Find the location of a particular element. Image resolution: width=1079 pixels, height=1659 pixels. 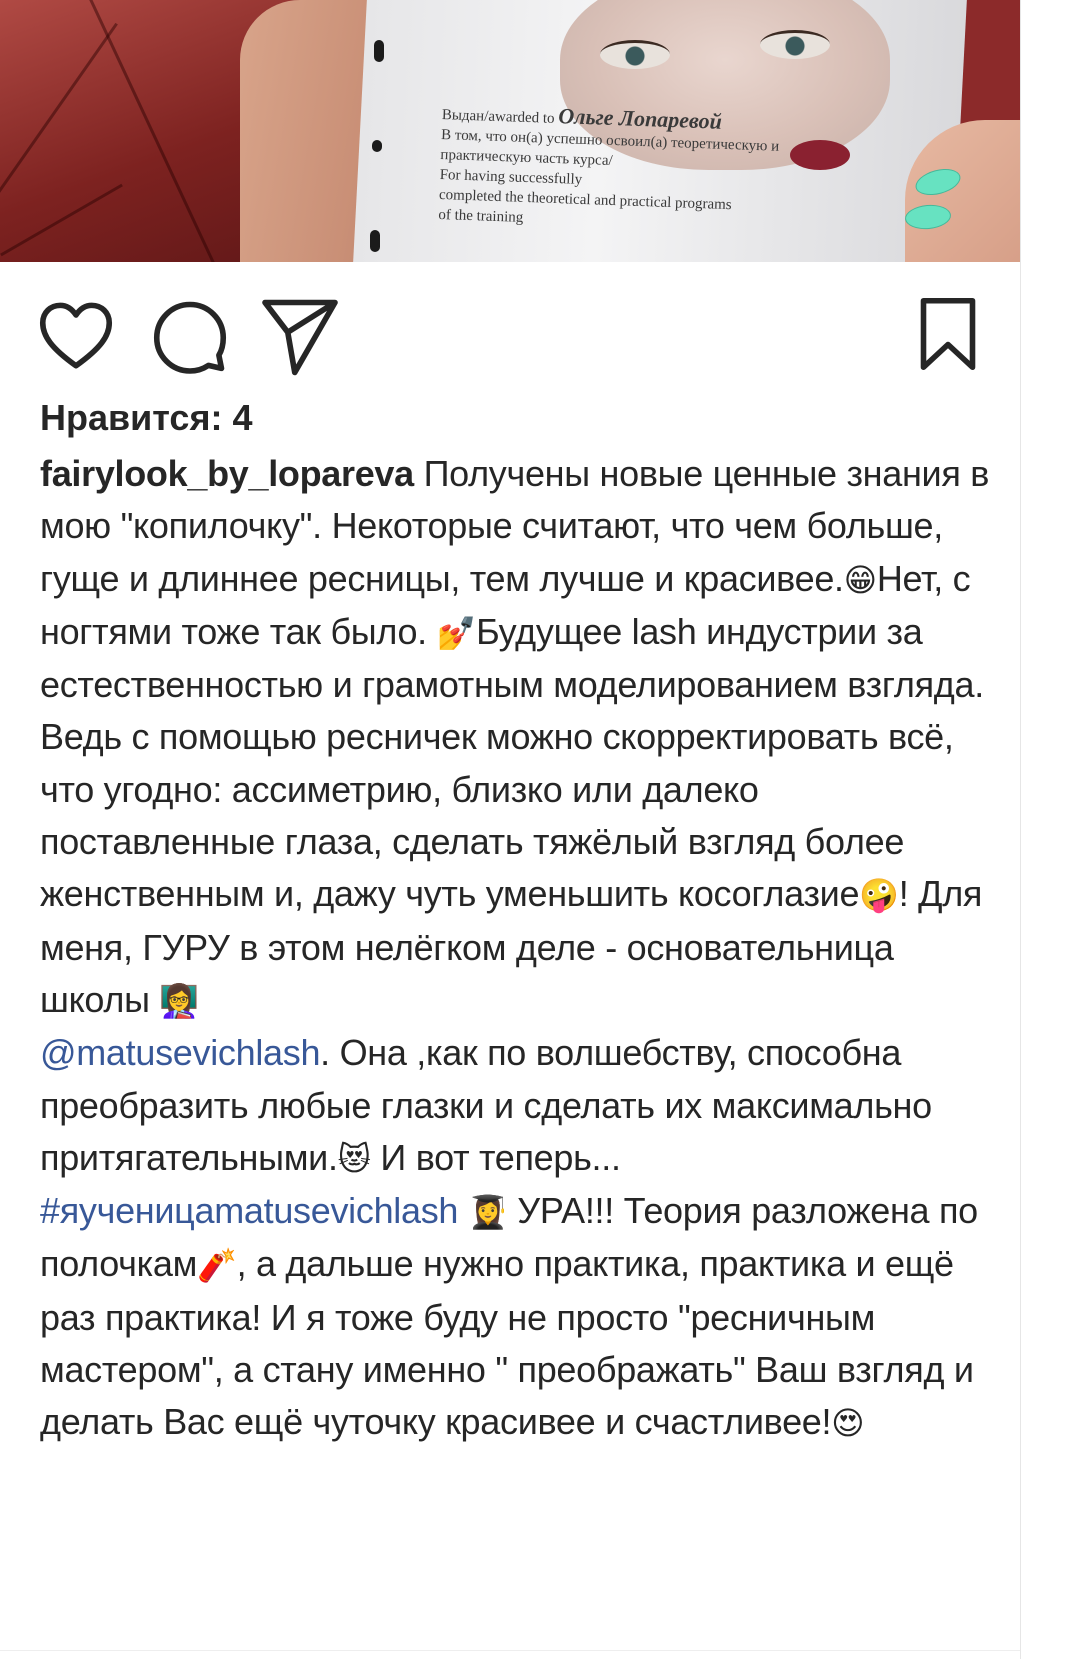

firecracker-emoji: 🧨 is located at coordinates (217, 1265).